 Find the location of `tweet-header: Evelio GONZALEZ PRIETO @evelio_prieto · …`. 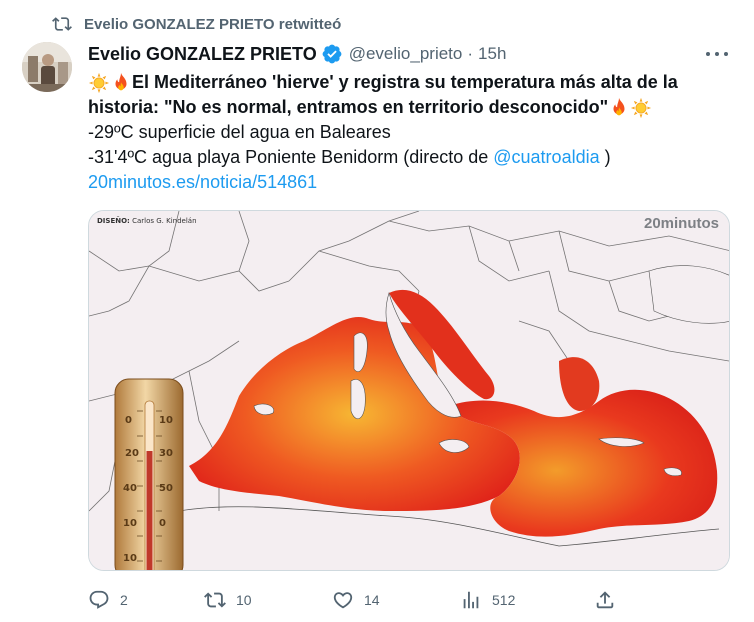

tweet-header: Evelio GONZALEZ PRIETO @evelio_prieto · … is located at coordinates (411, 54).